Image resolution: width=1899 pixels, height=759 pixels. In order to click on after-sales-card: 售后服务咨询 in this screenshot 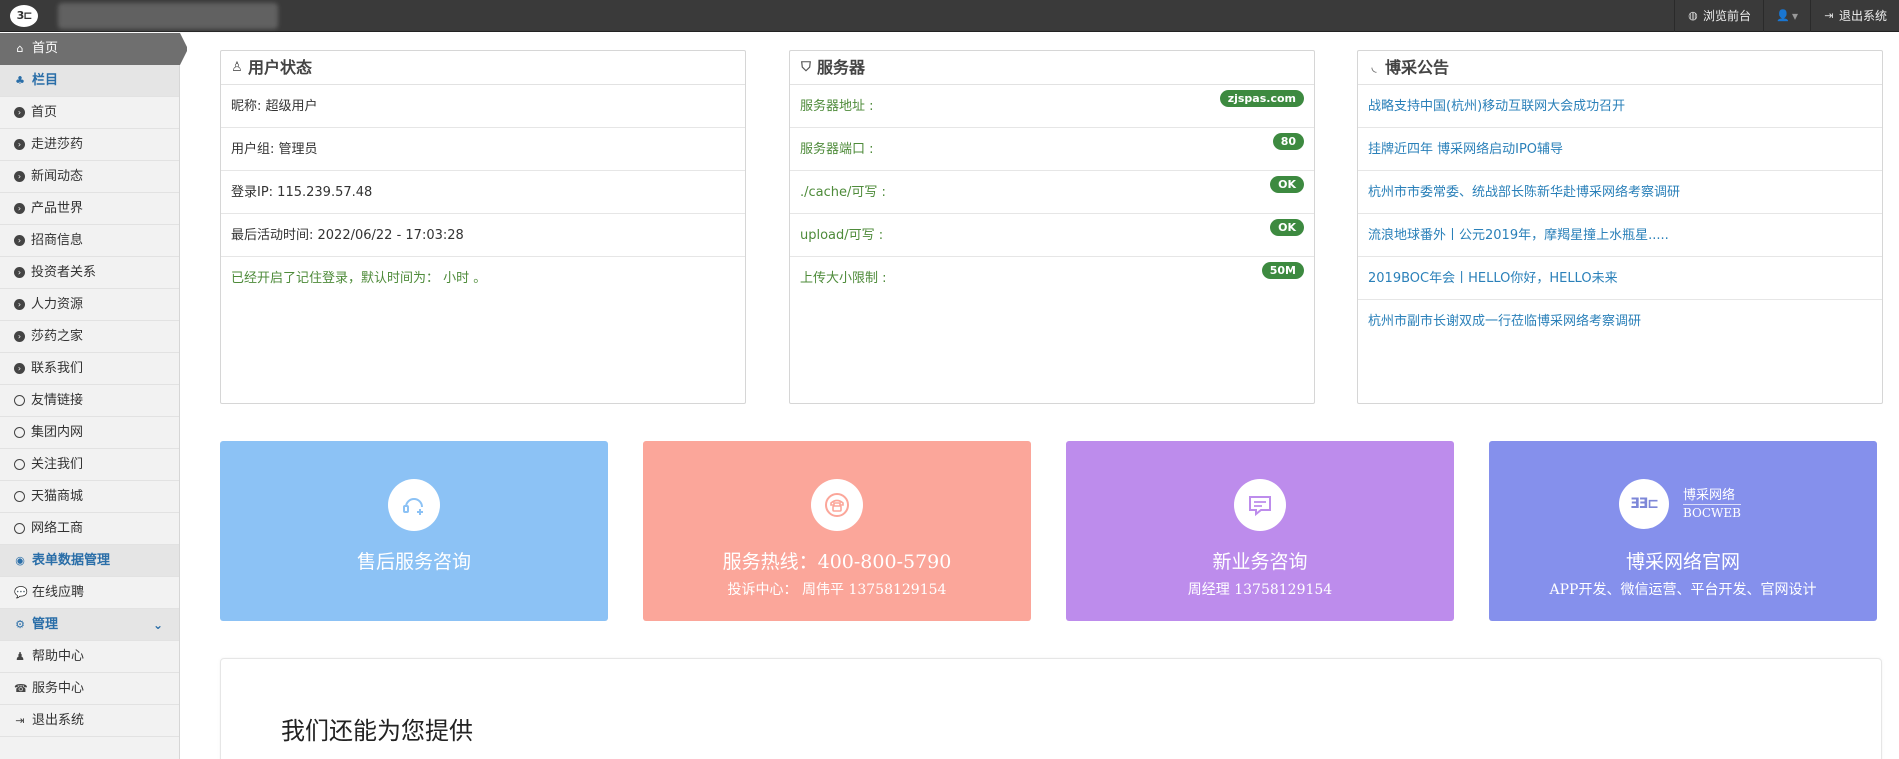, I will do `click(414, 531)`.